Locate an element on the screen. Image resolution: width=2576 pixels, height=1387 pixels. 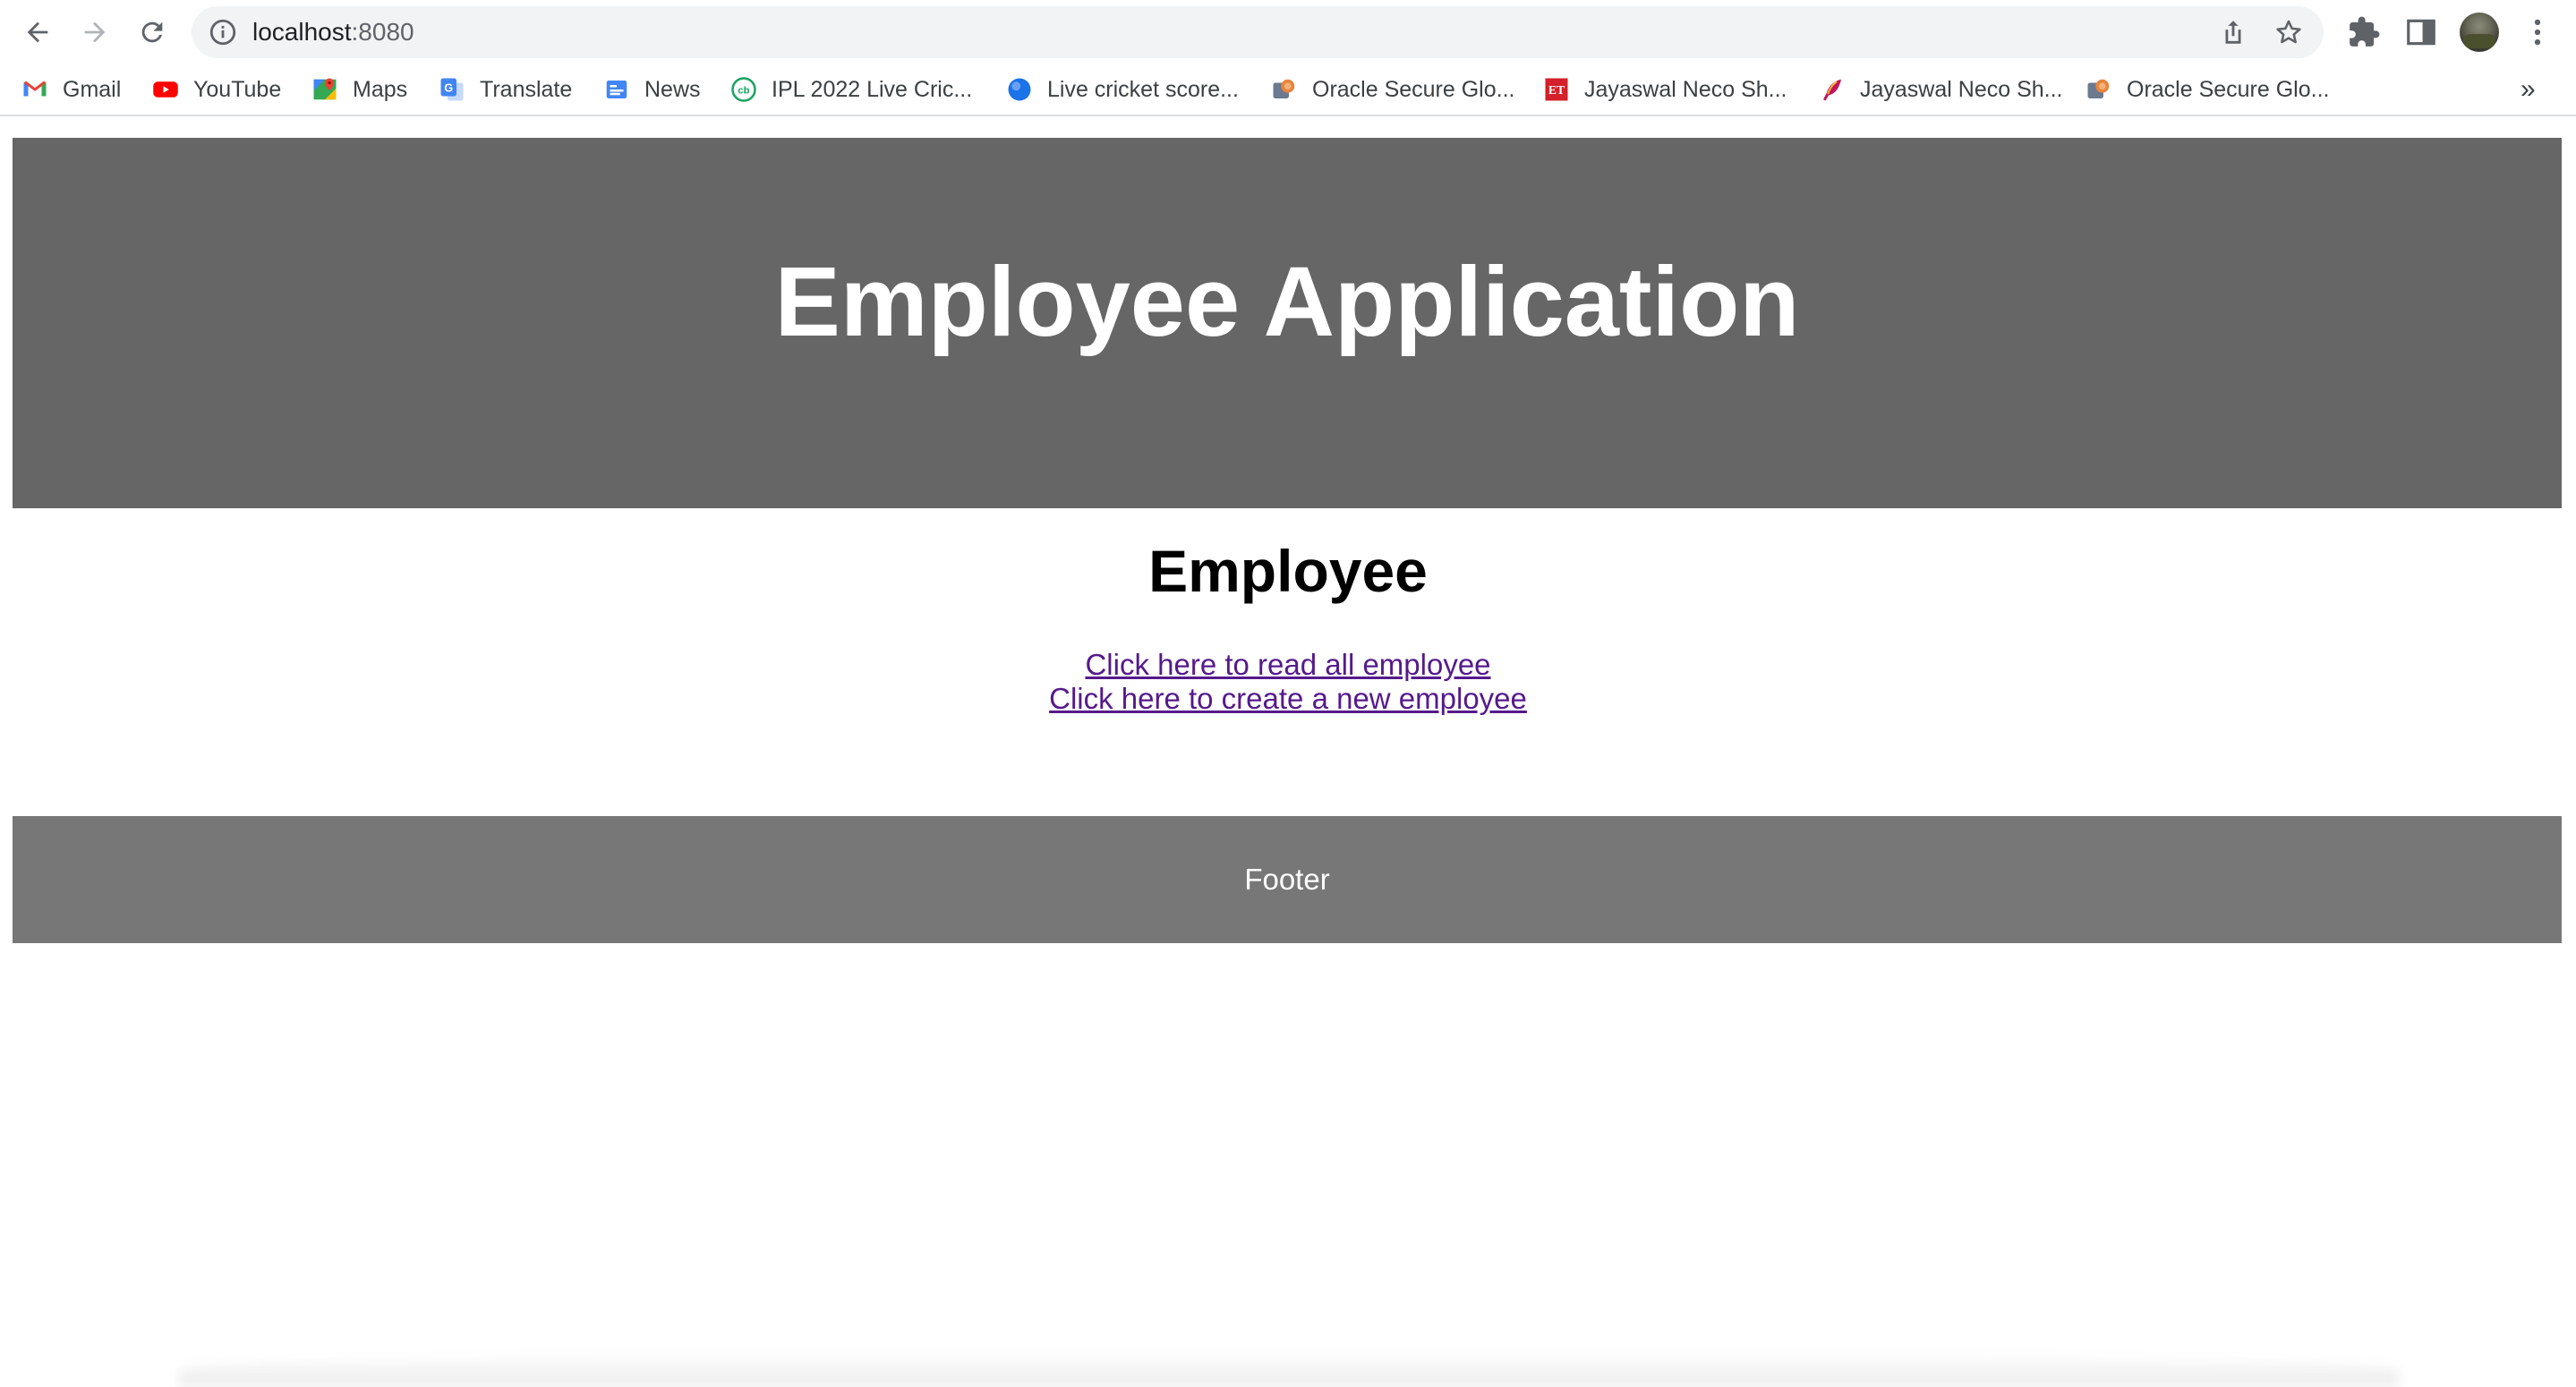
share-icon is located at coordinates (2233, 32).